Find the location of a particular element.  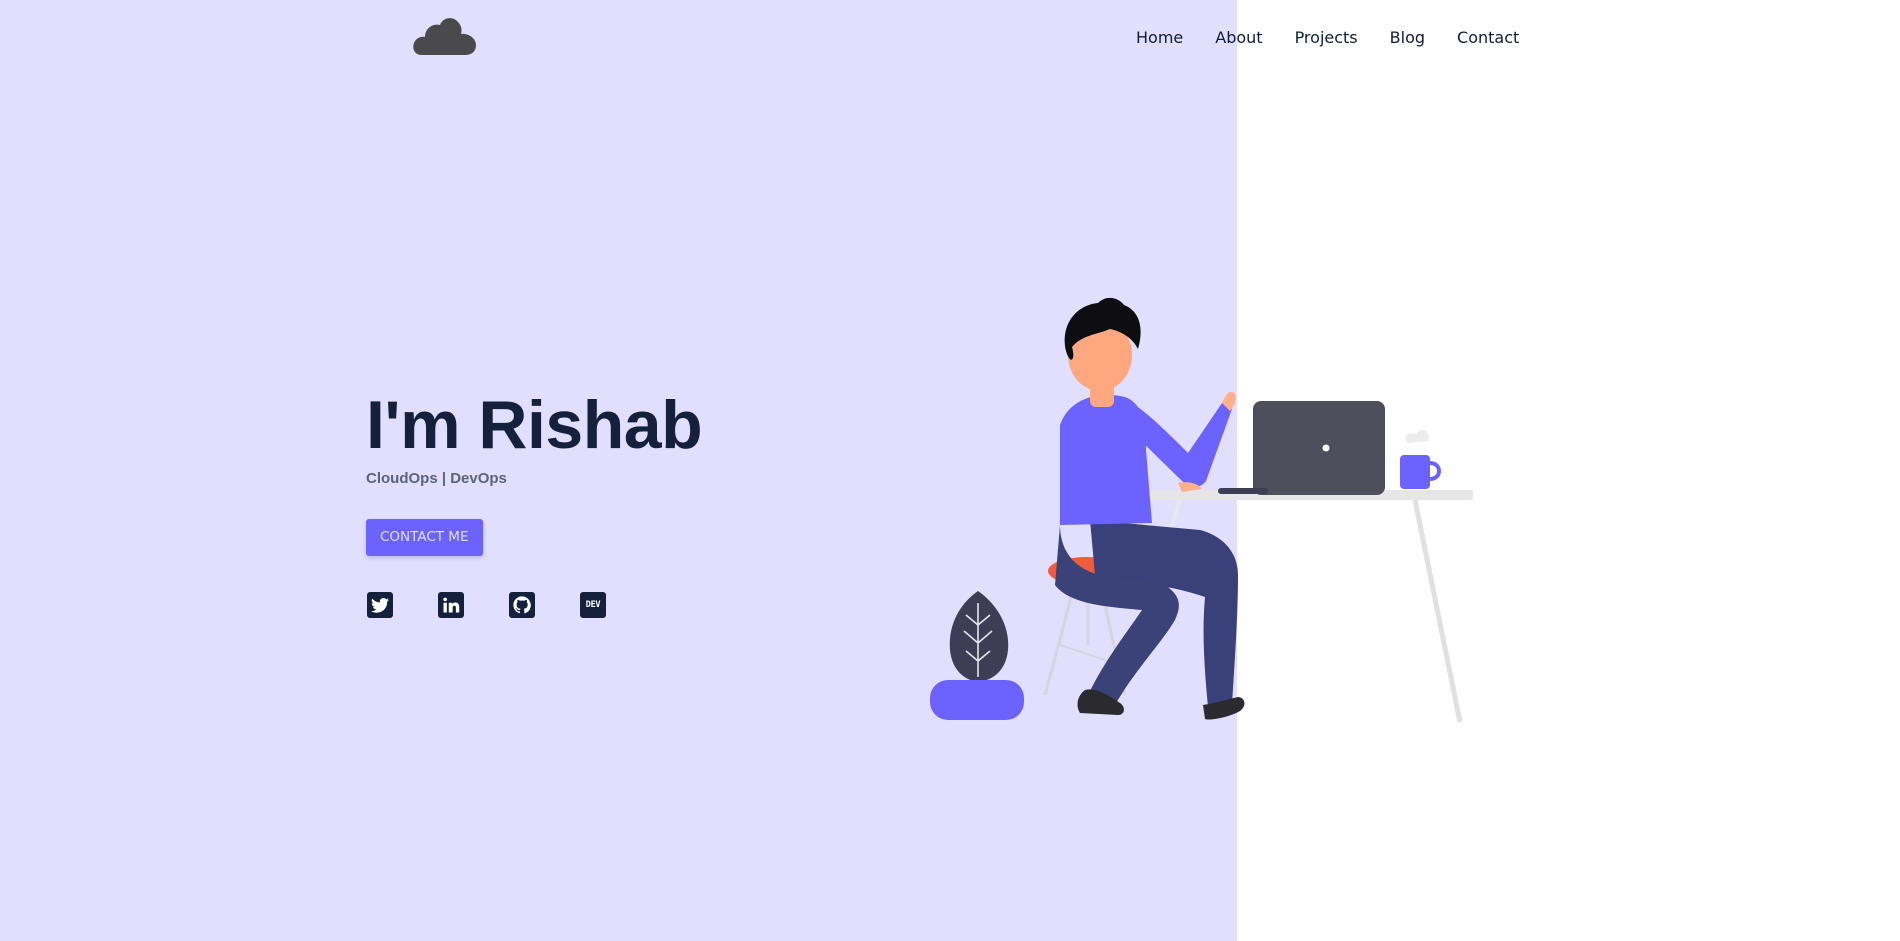

main-nav: Home About Projects Blog Contact is located at coordinates (1327, 38).